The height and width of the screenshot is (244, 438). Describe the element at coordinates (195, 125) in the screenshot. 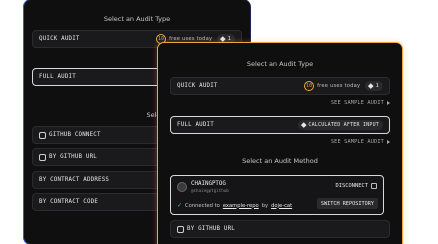

I see `full-audit-label: FULL AUDIT` at that location.